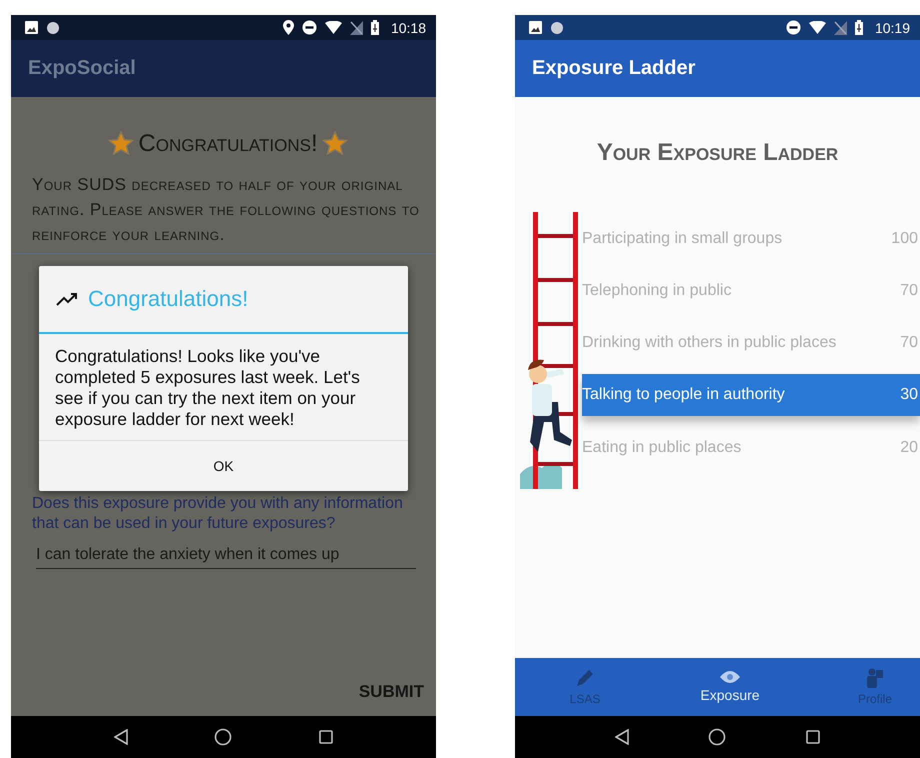 Image resolution: width=920 pixels, height=758 pixels. I want to click on item-label: Drinking with others in public places, so click(709, 343).